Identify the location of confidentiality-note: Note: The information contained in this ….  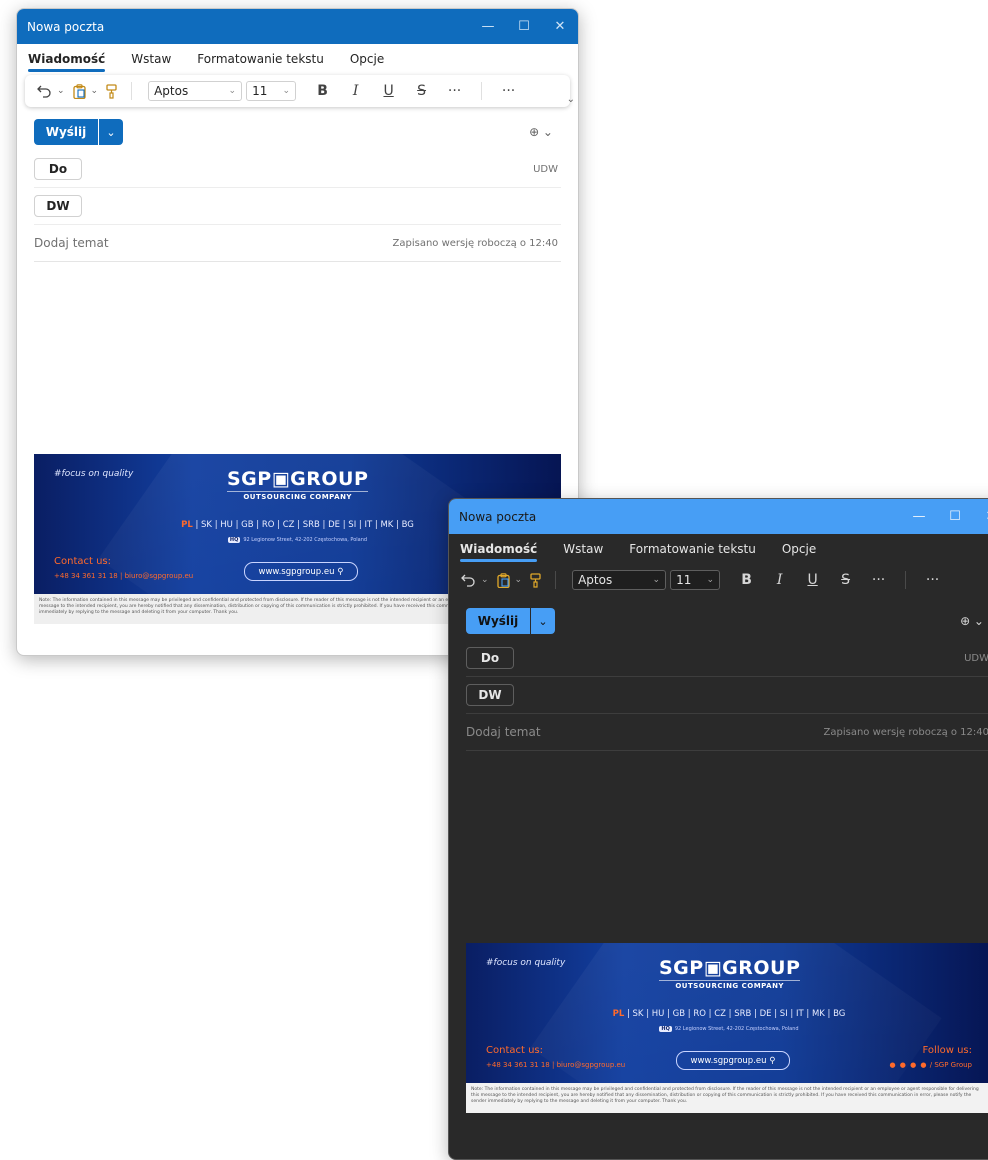
(727, 1098).